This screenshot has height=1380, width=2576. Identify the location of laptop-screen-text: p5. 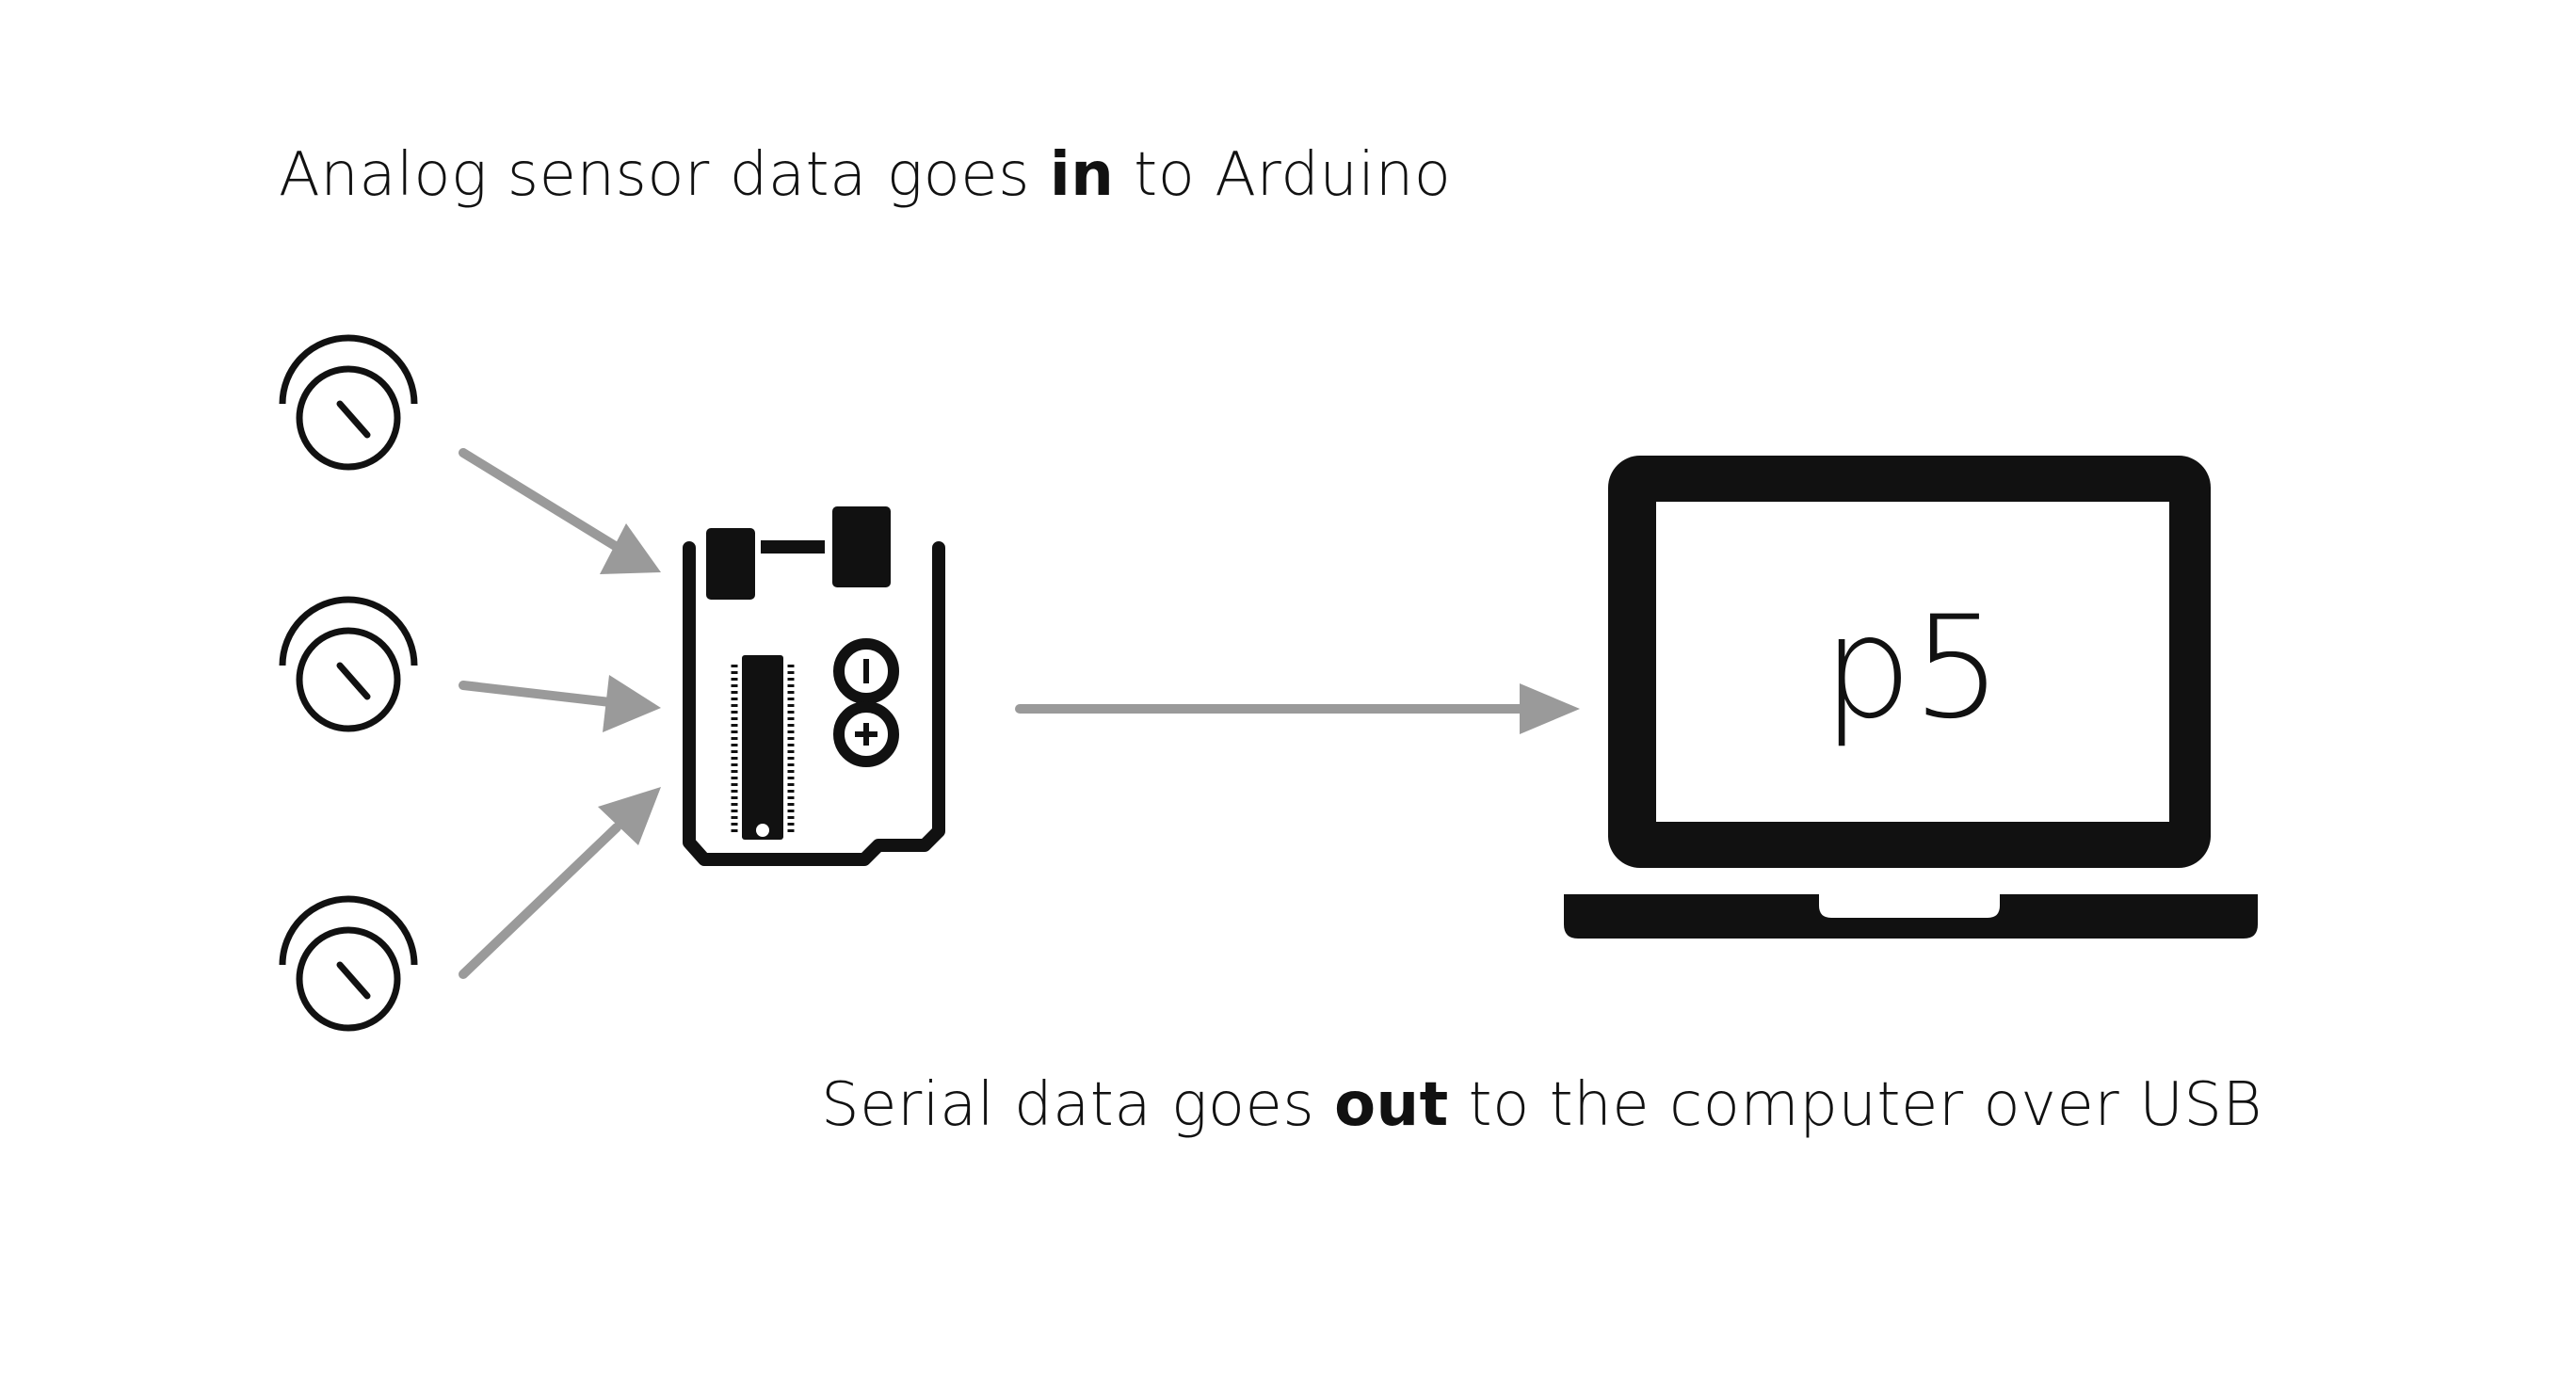
(1913, 668).